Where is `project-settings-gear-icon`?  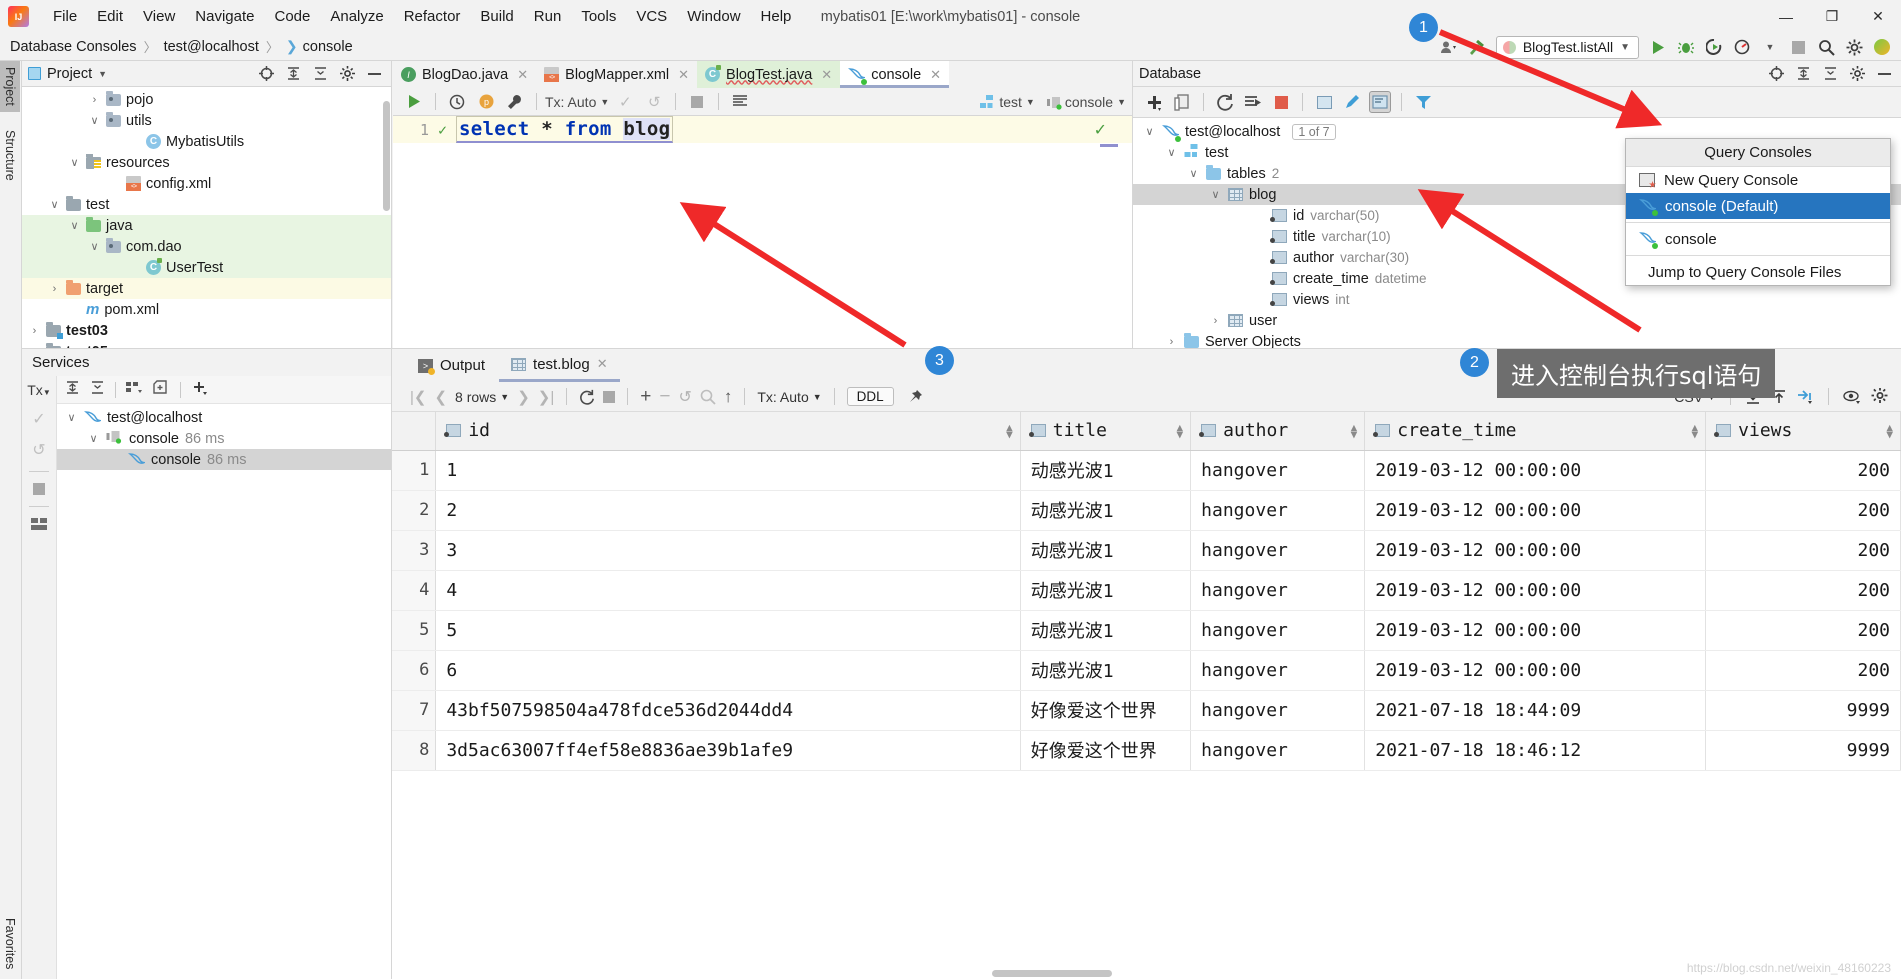
project-settings-gear-icon is located at coordinates (347, 74).